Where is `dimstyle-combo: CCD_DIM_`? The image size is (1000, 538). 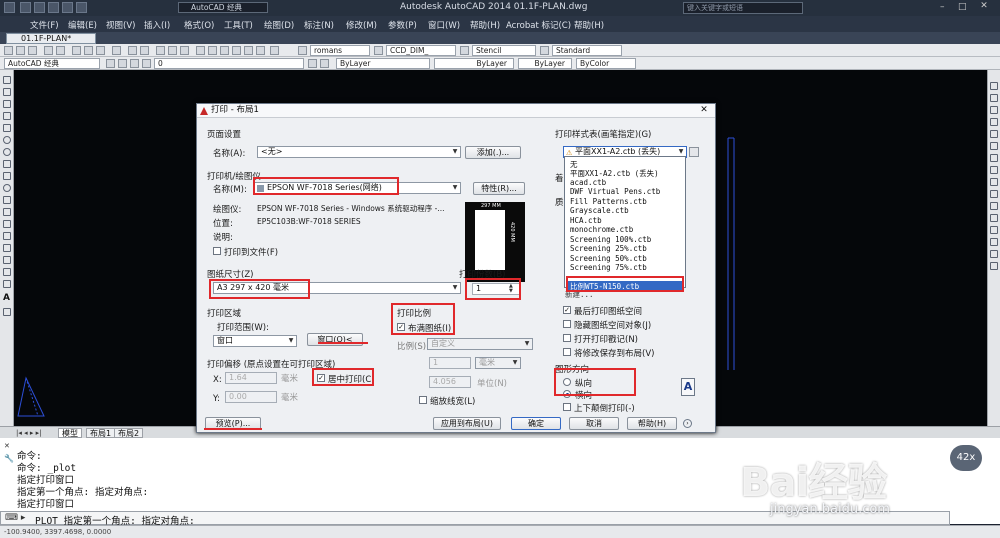 dimstyle-combo: CCD_DIM_ is located at coordinates (421, 50).